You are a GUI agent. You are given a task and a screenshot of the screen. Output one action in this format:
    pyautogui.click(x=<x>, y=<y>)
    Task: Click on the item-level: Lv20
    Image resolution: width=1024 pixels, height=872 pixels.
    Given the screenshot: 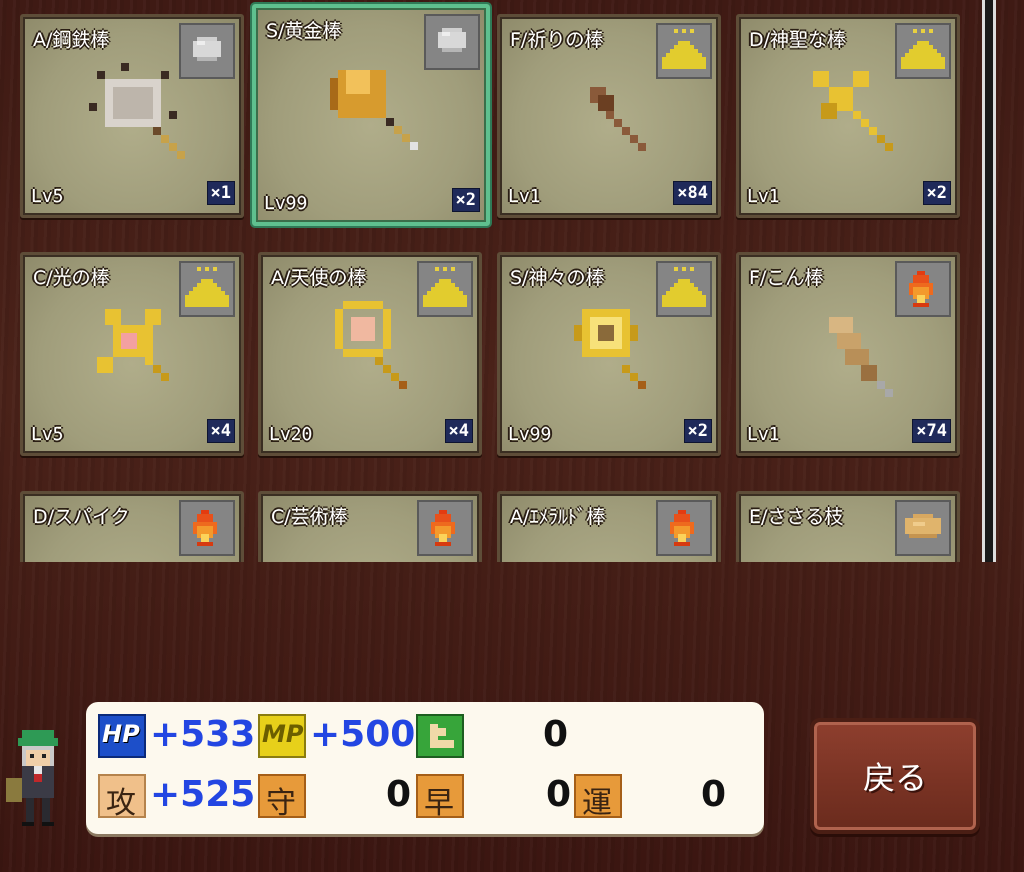 What is the action you would take?
    pyautogui.click(x=291, y=434)
    